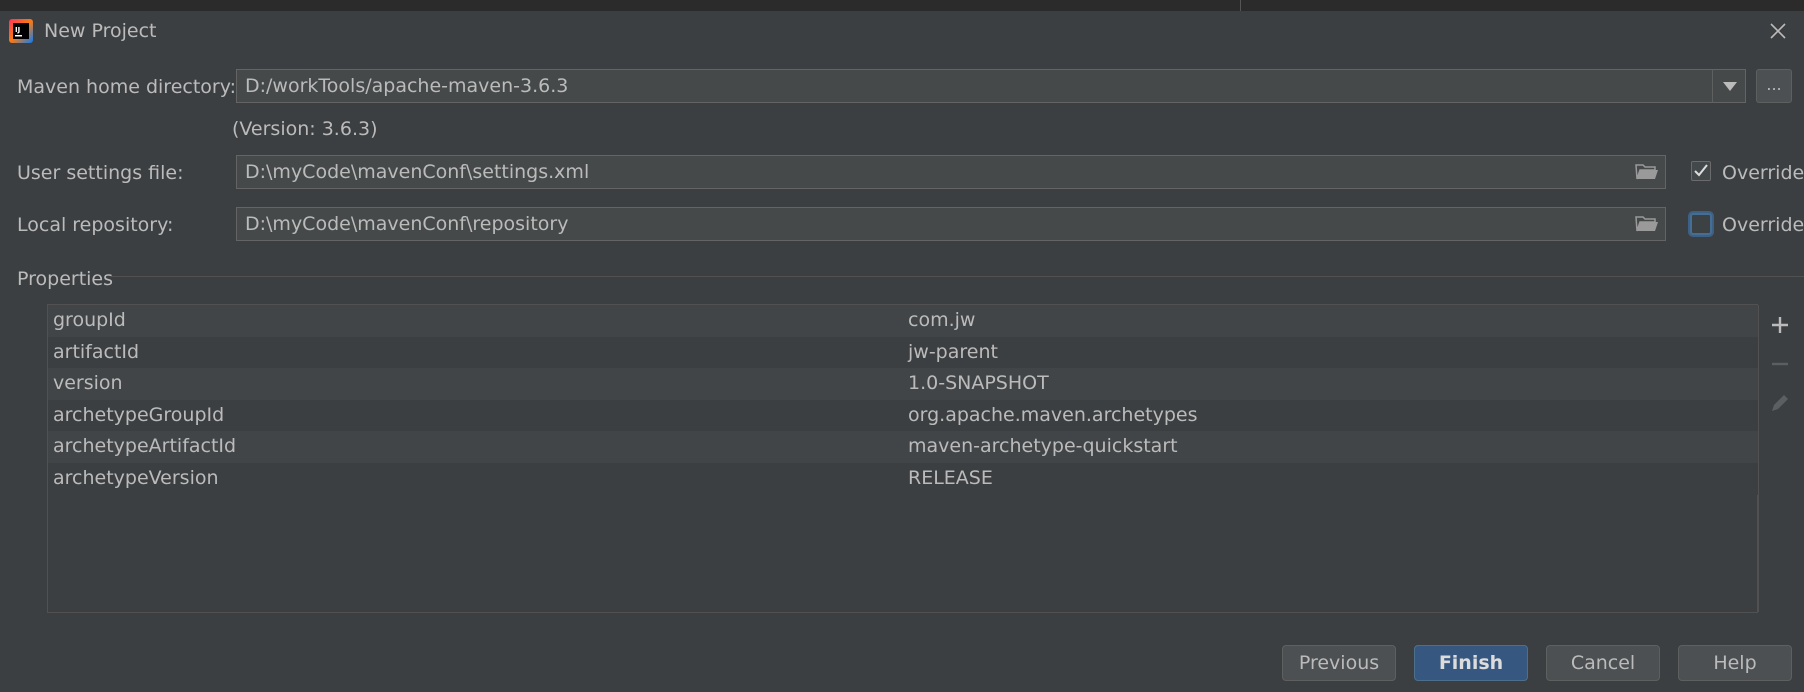 This screenshot has height=692, width=1804. Describe the element at coordinates (902, 32) in the screenshot. I see `title-bar: IJ New Project` at that location.